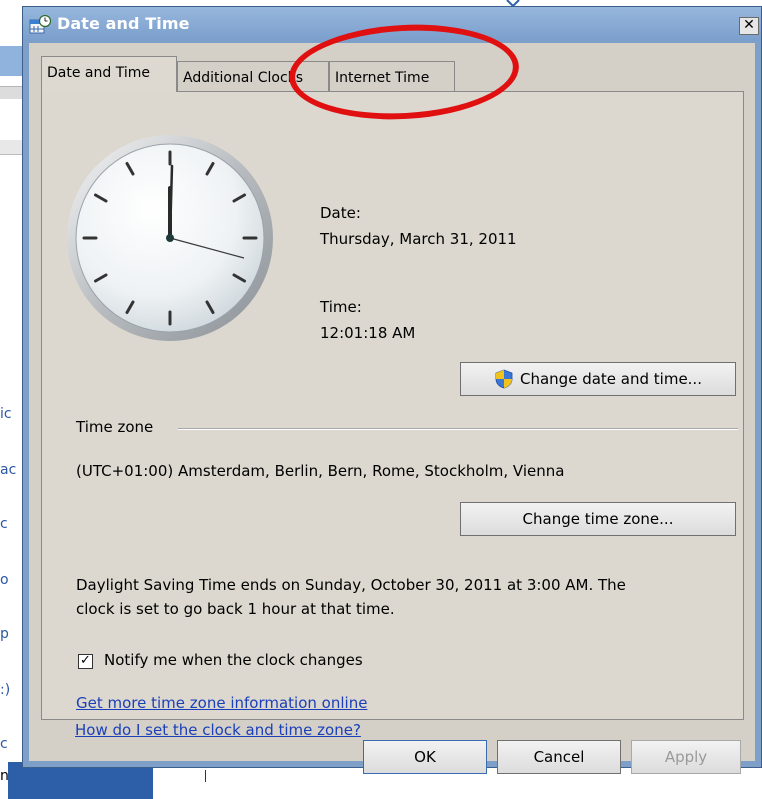 The height and width of the screenshot is (799, 762). I want to click on time-value: 12:01:18 AM, so click(368, 333).